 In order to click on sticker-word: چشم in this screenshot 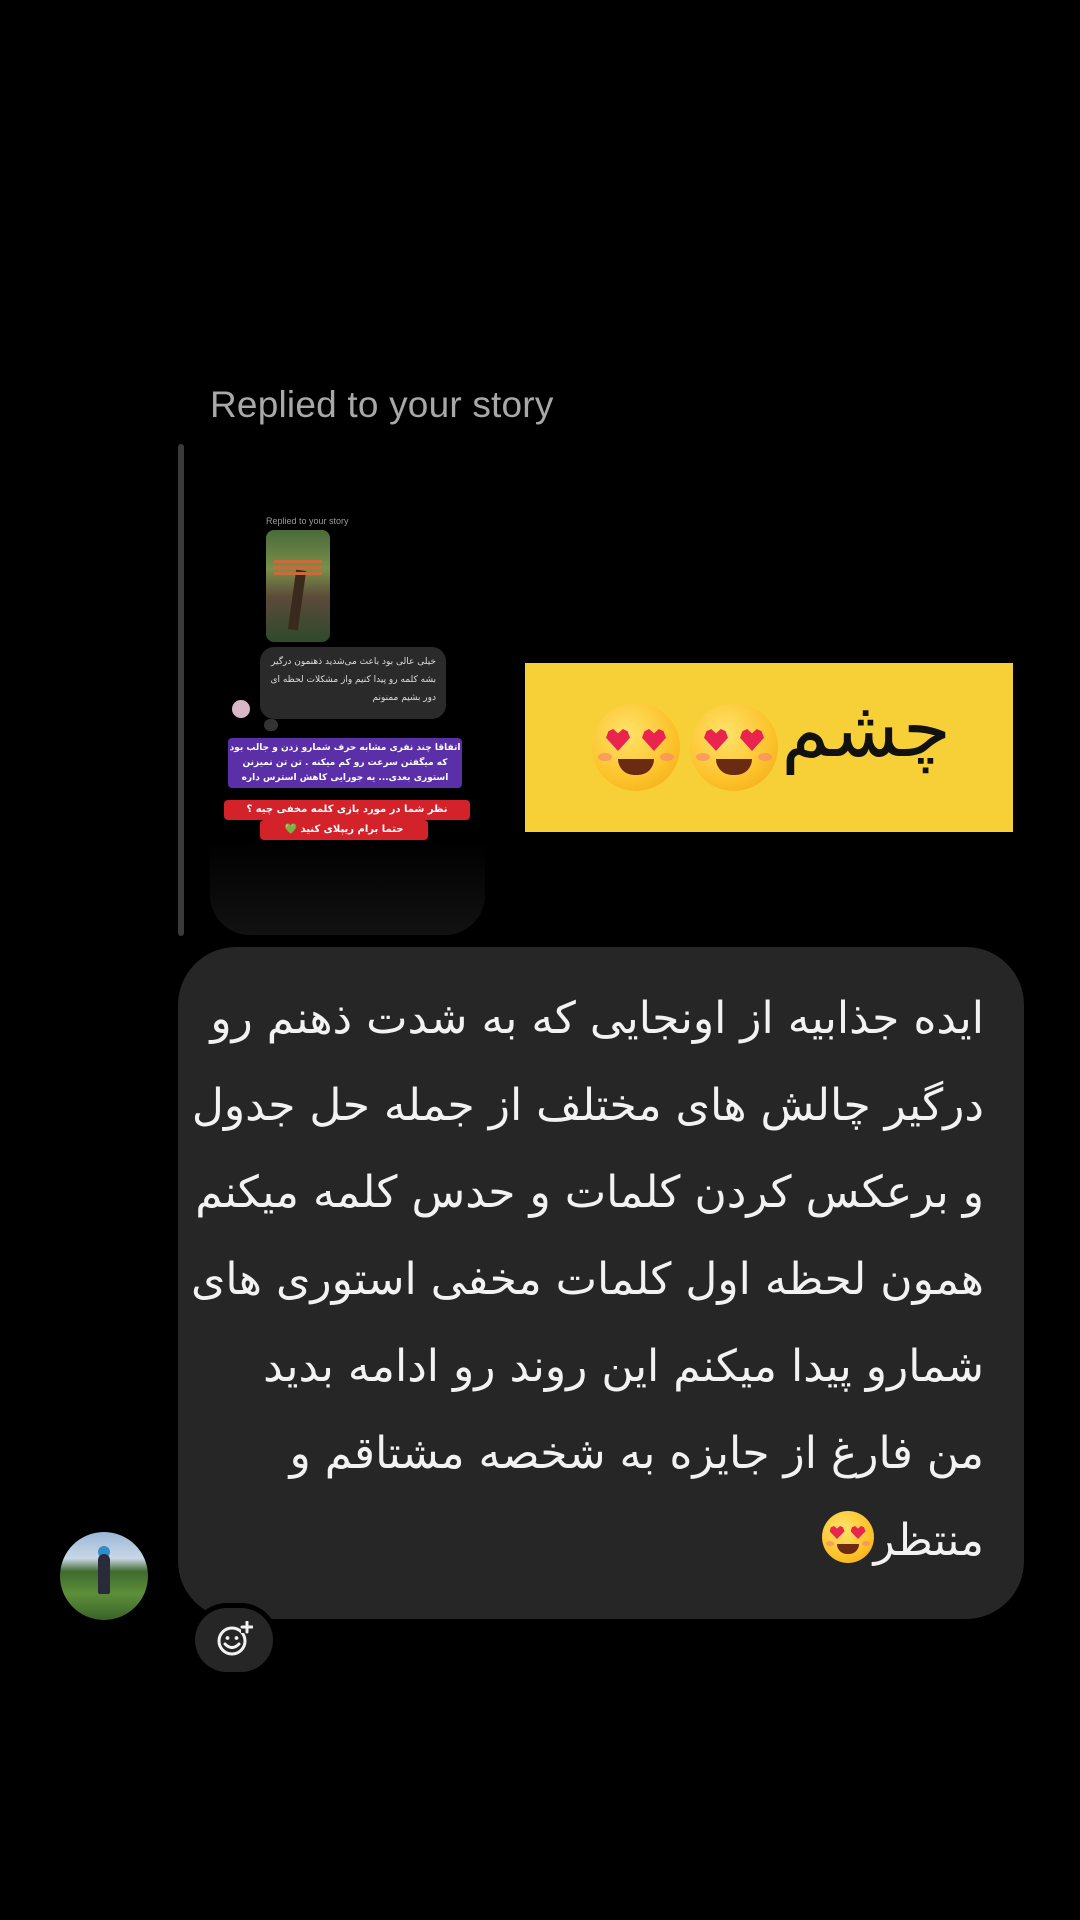, I will do `click(866, 730)`.